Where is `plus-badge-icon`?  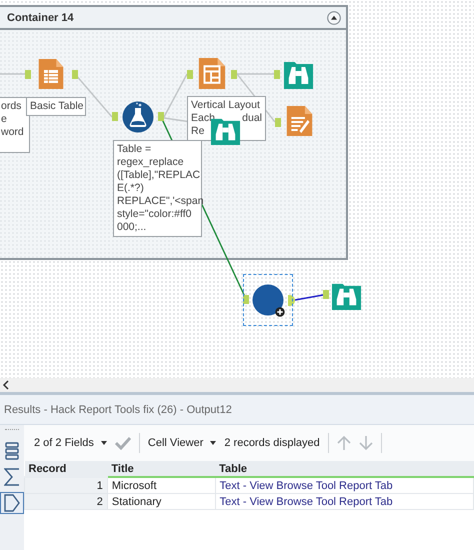
plus-badge-icon is located at coordinates (280, 312).